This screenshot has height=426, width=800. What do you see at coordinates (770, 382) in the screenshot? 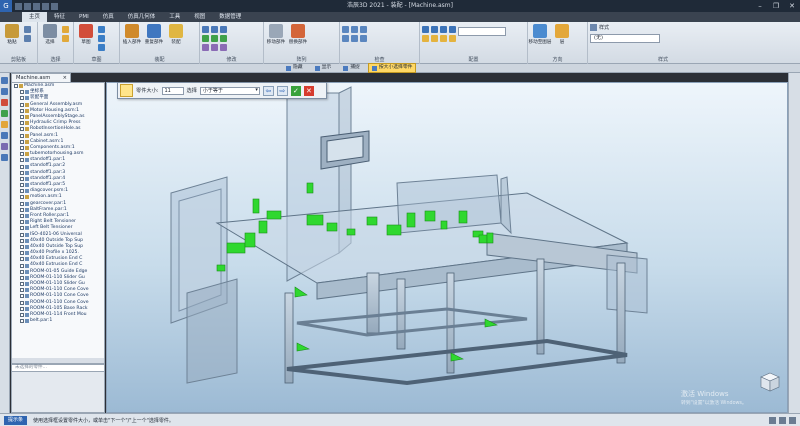
I see `view-cube-icon` at bounding box center [770, 382].